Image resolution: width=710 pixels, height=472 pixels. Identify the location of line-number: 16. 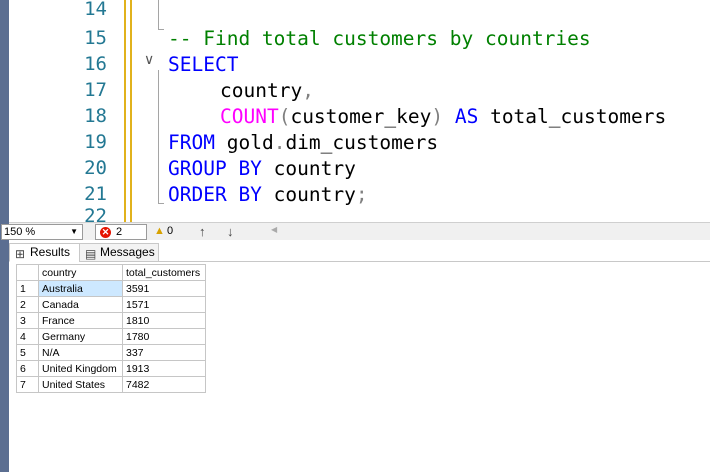
(95, 64).